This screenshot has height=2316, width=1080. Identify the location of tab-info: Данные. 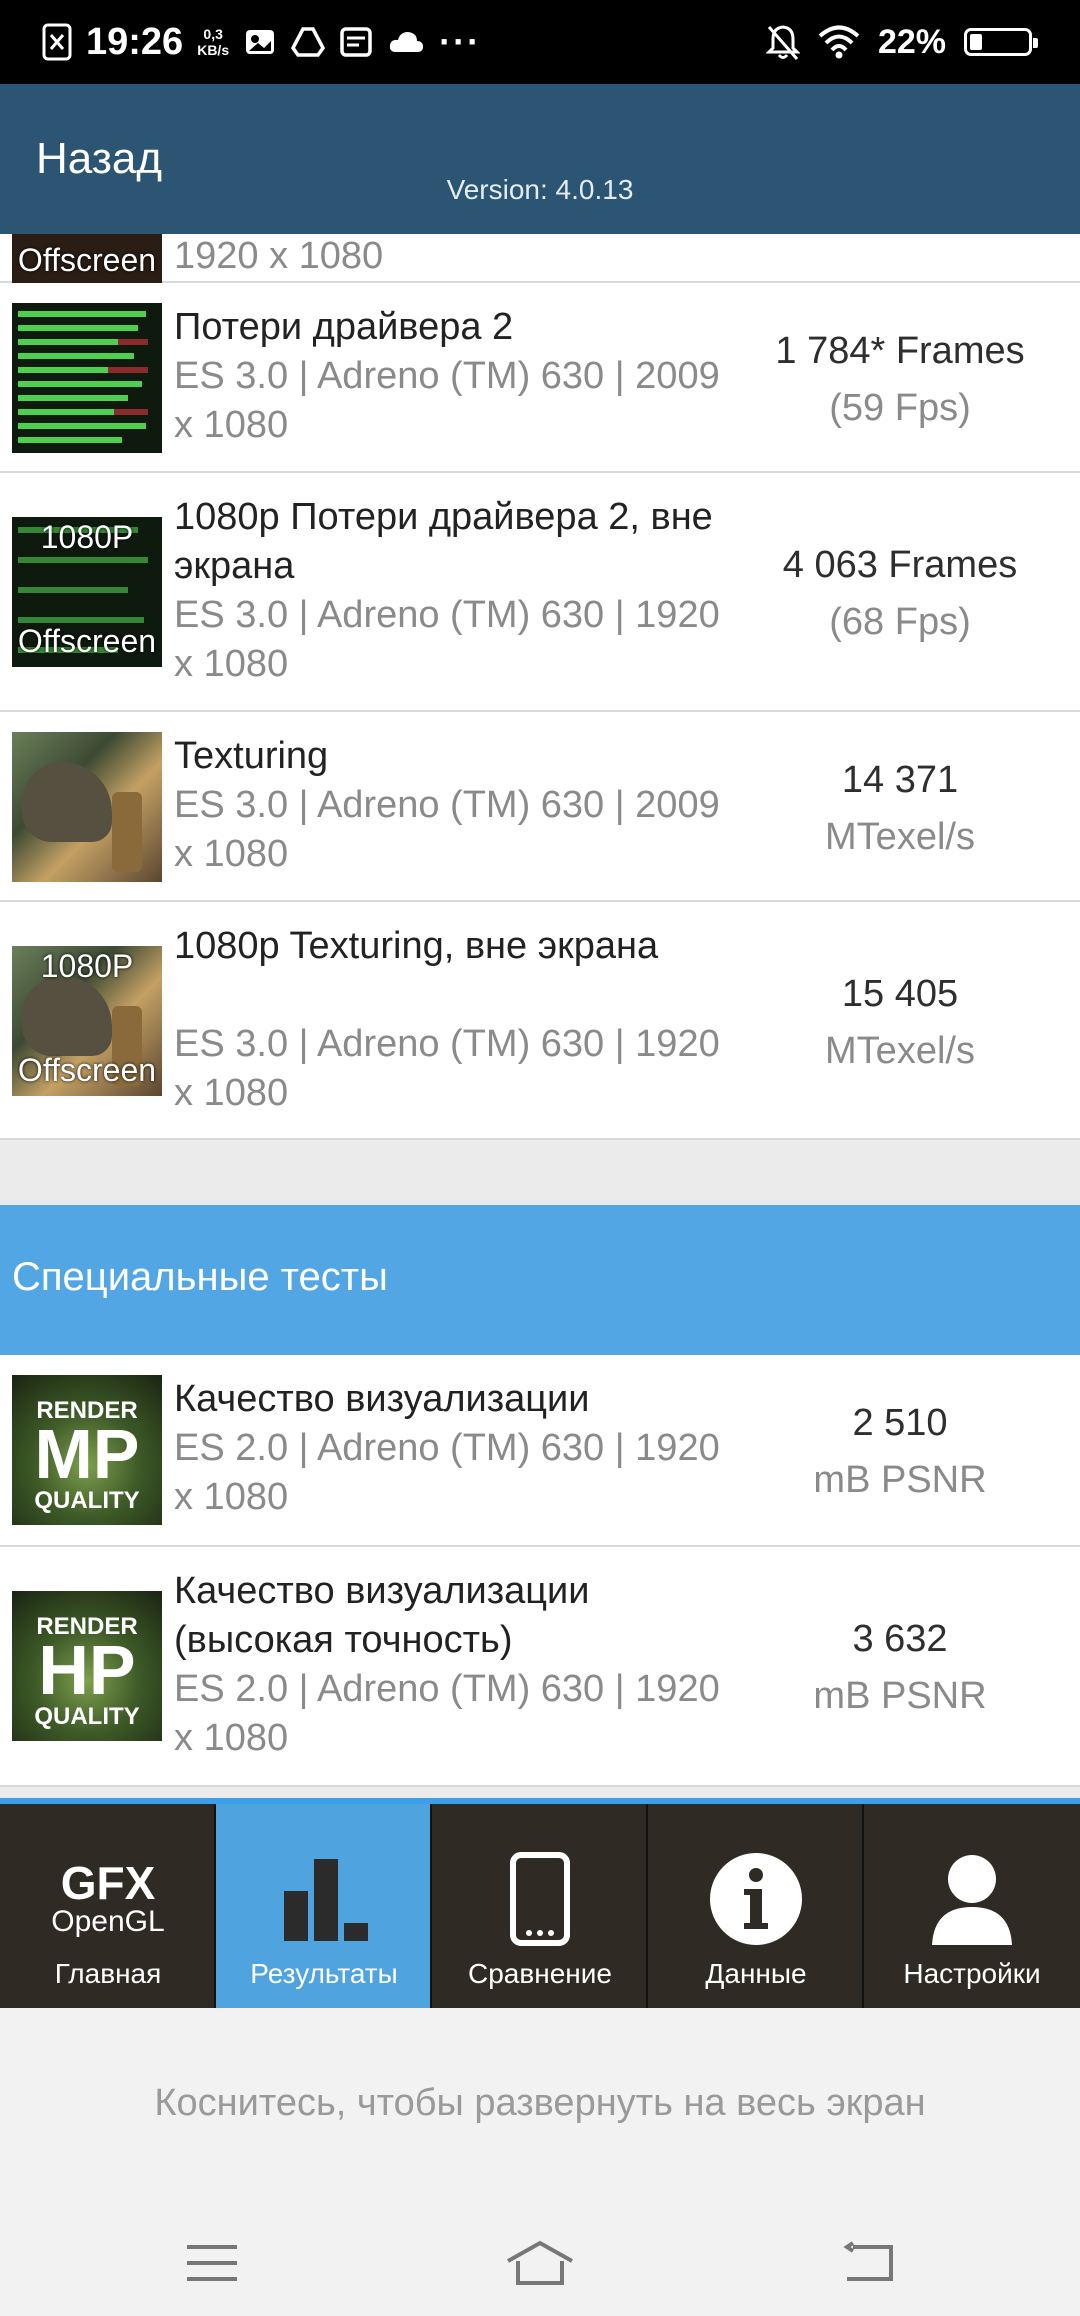
(756, 1906).